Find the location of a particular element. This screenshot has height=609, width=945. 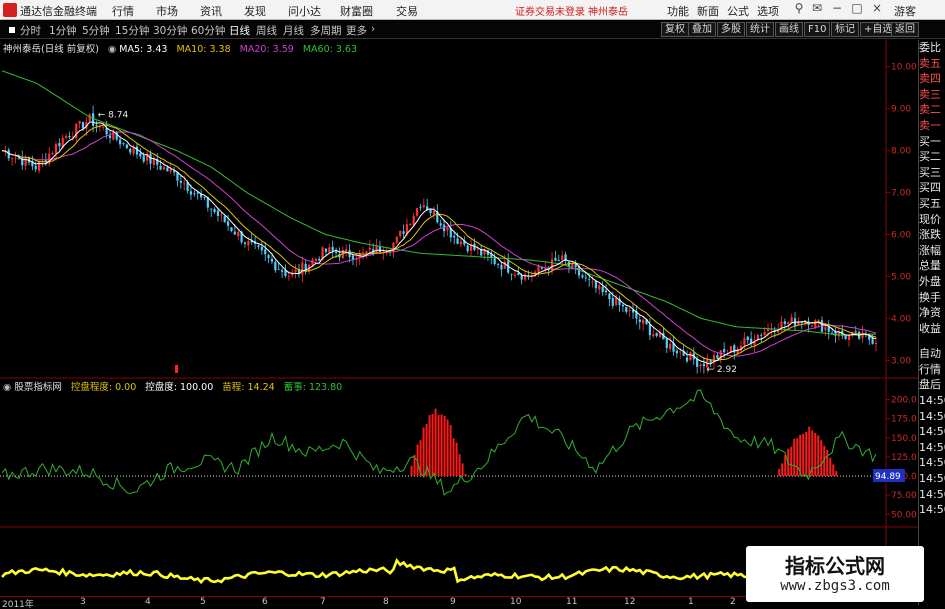

menu-item-quotes: 行情 is located at coordinates (123, 11).